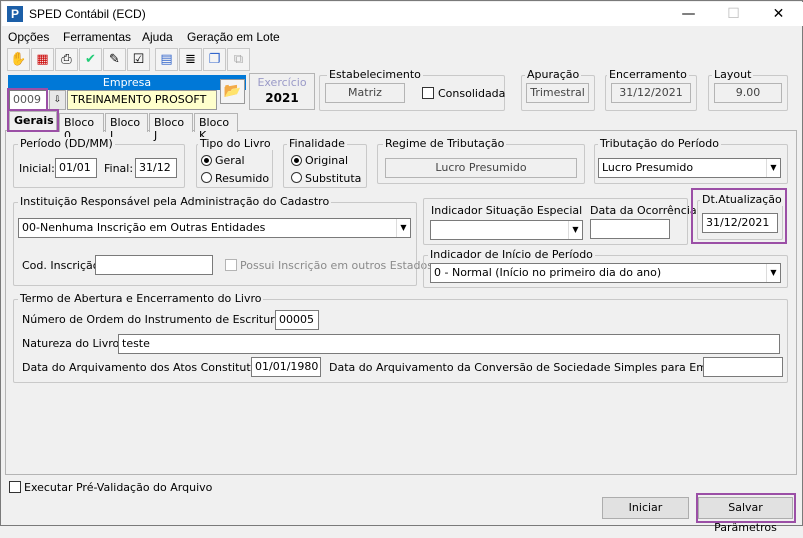 This screenshot has width=803, height=538. What do you see at coordinates (507, 210) in the screenshot?
I see `indicador-situacao-label: Indicador Situação Especial` at bounding box center [507, 210].